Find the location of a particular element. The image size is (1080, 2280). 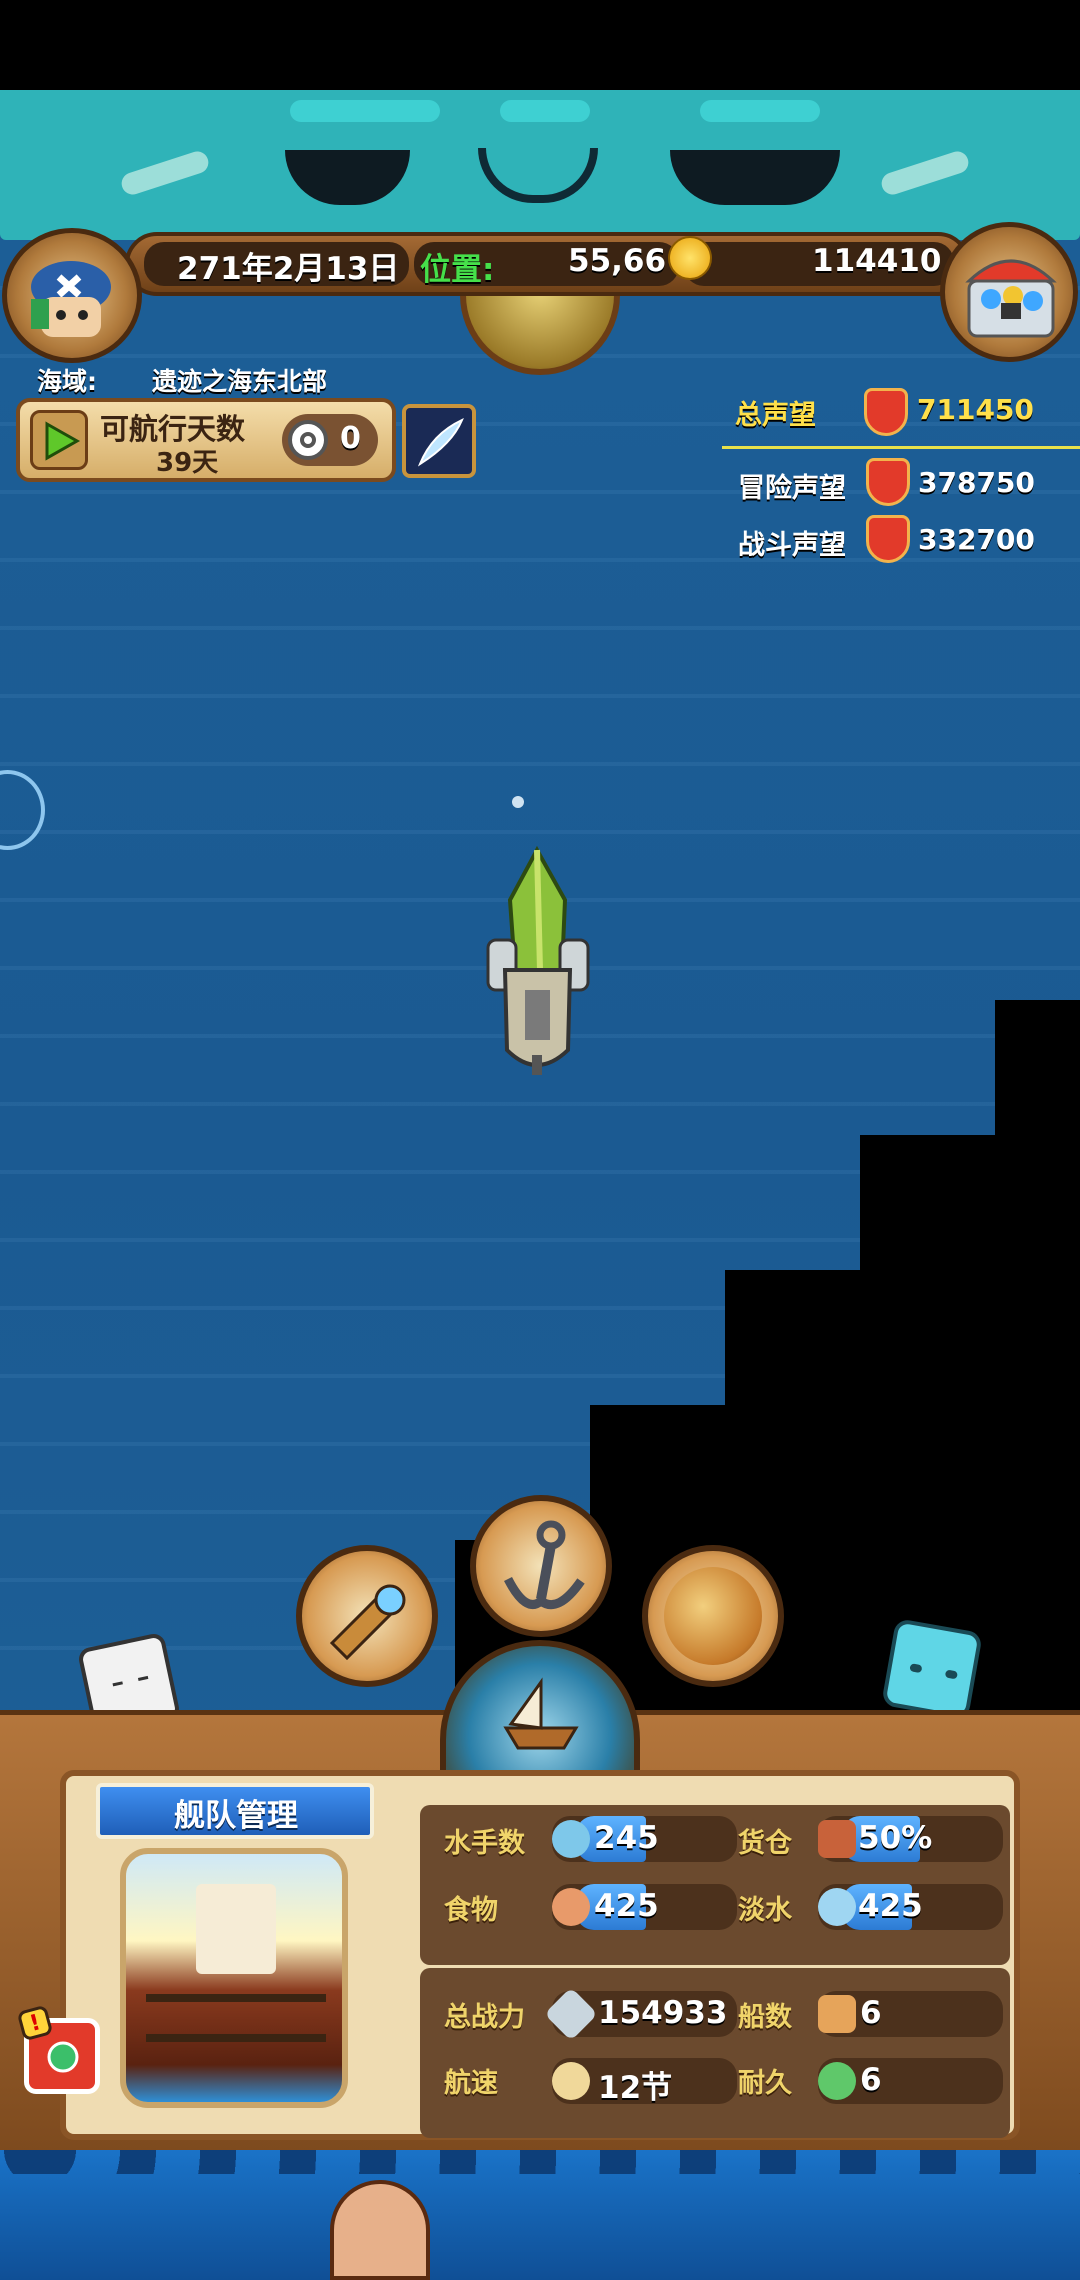

region-label: 海域: is located at coordinates (67, 381).